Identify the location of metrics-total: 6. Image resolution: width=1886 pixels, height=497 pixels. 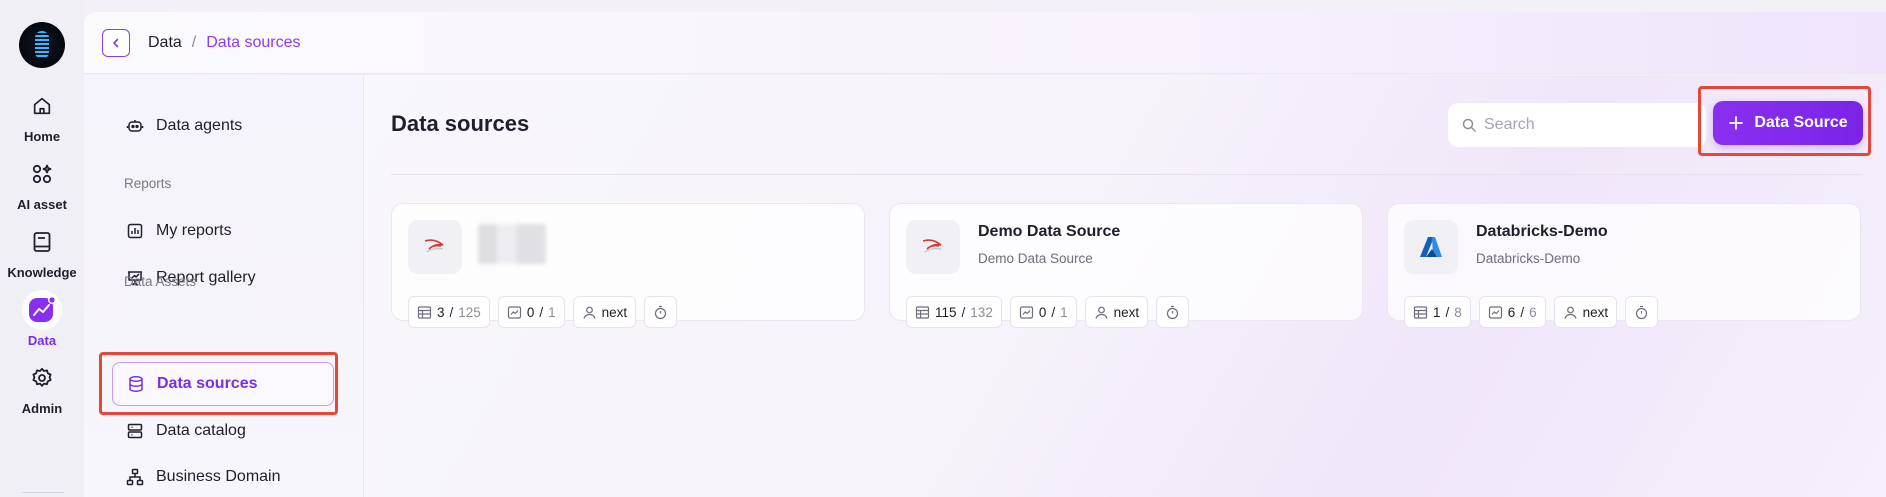
(1533, 312).